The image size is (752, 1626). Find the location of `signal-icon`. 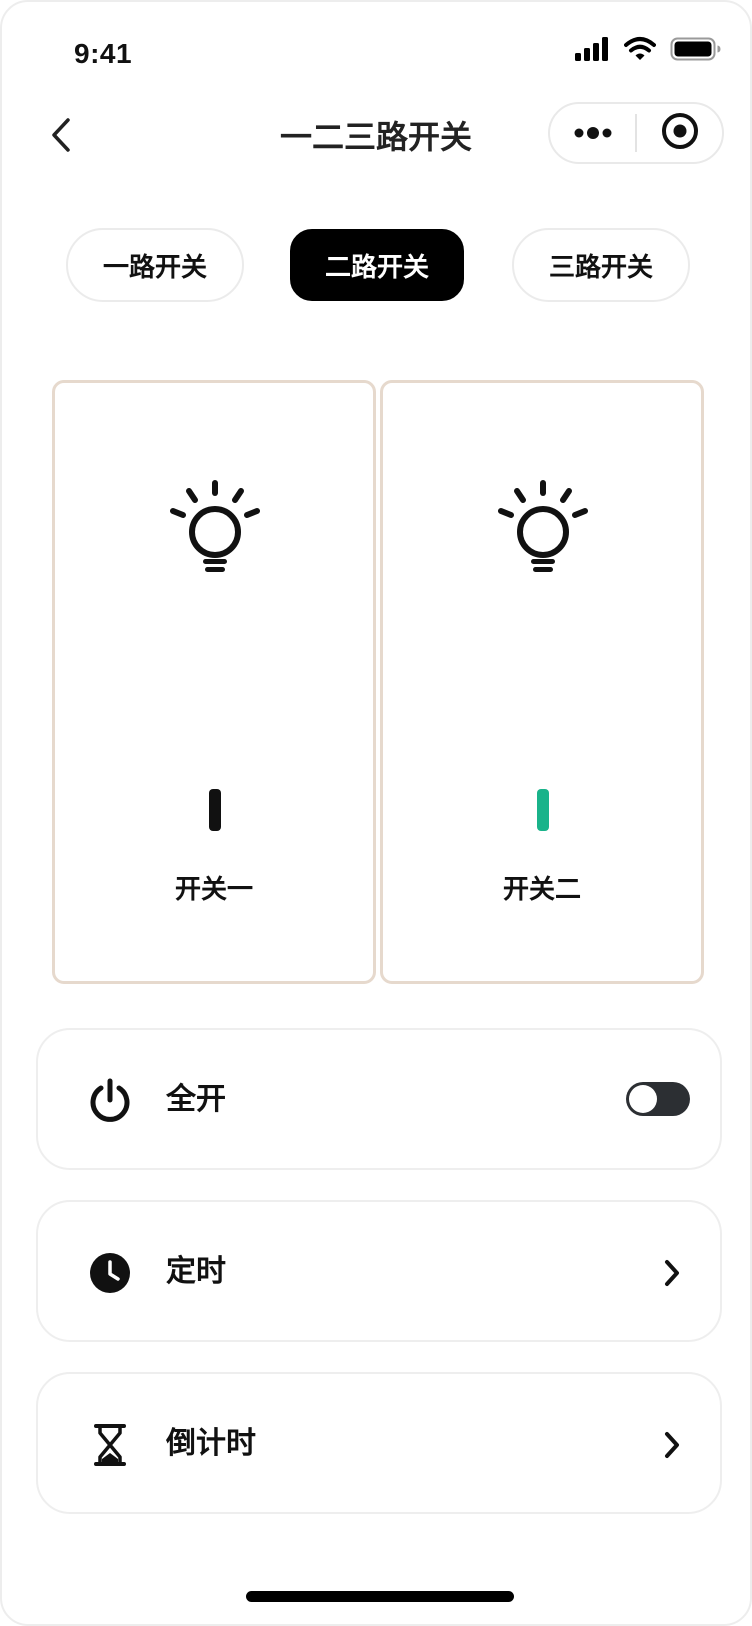

signal-icon is located at coordinates (592, 51).